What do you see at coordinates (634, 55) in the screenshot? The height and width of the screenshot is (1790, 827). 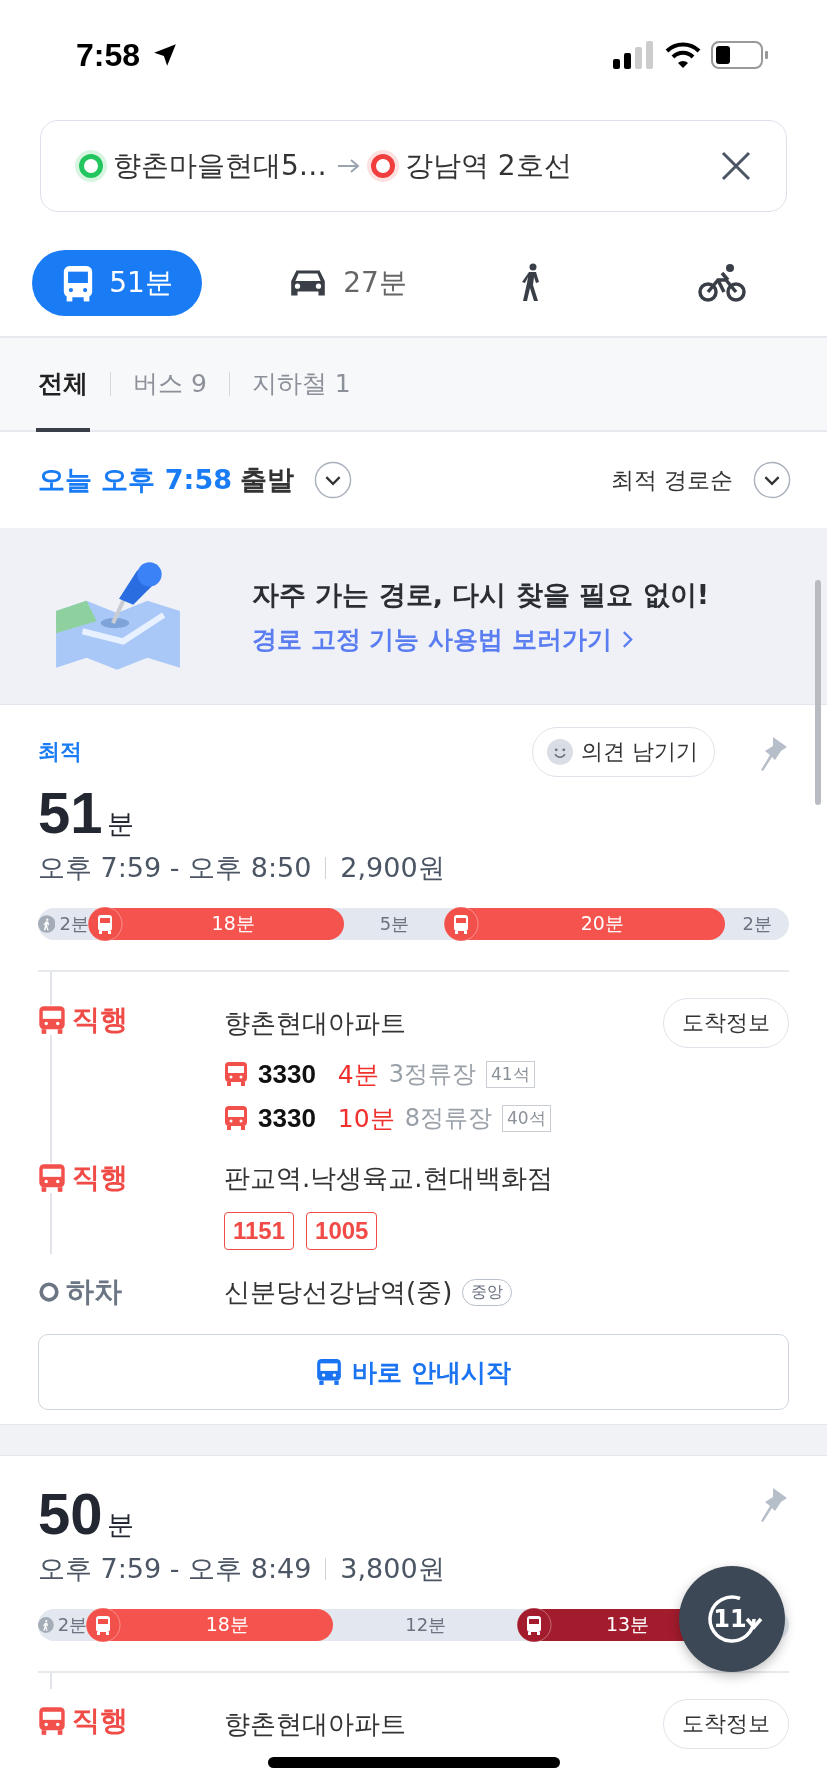 I see `signal-icon` at bounding box center [634, 55].